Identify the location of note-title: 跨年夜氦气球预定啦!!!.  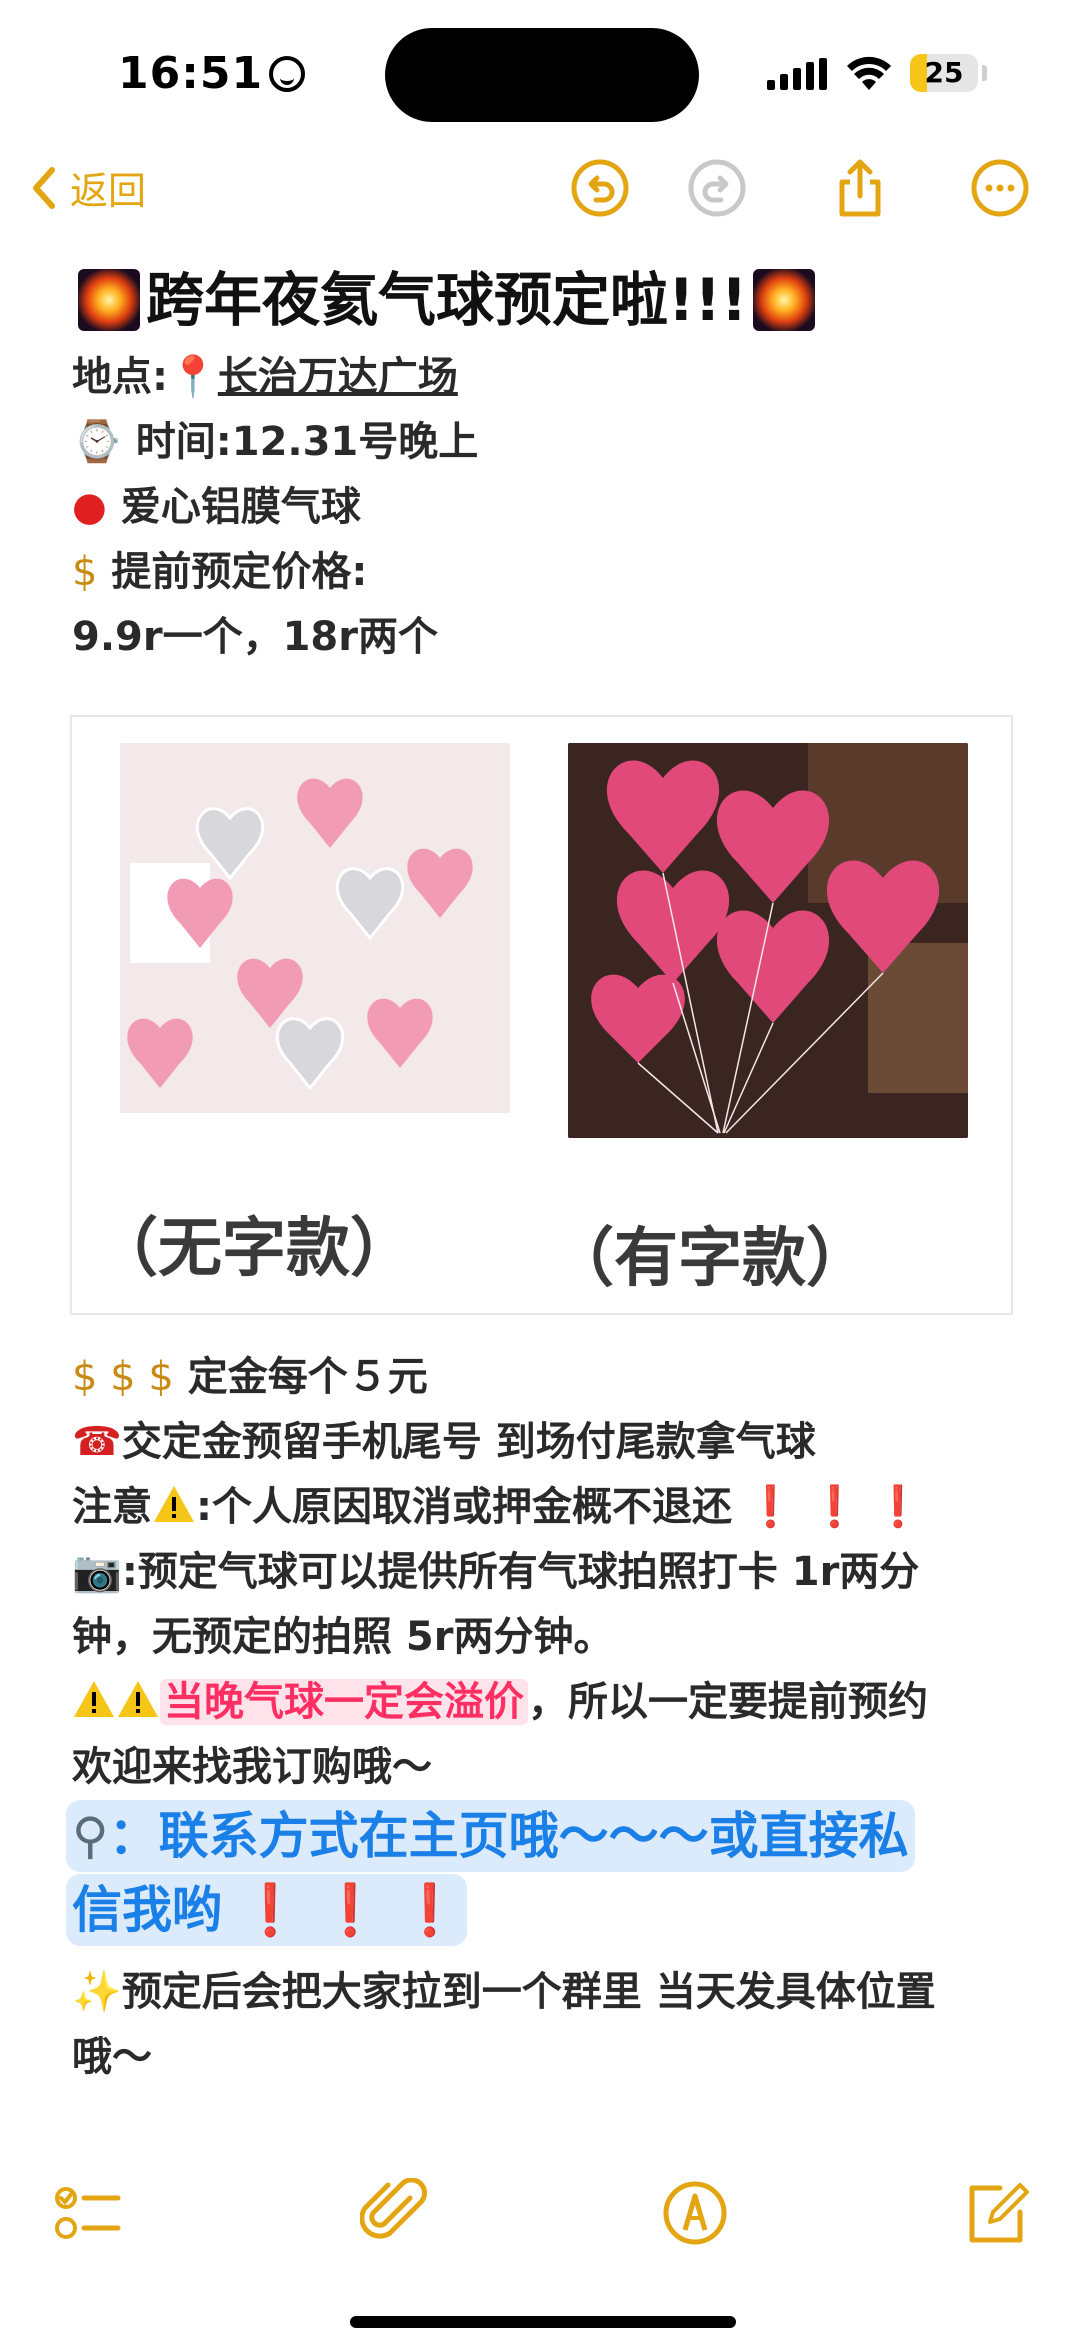
(447, 300).